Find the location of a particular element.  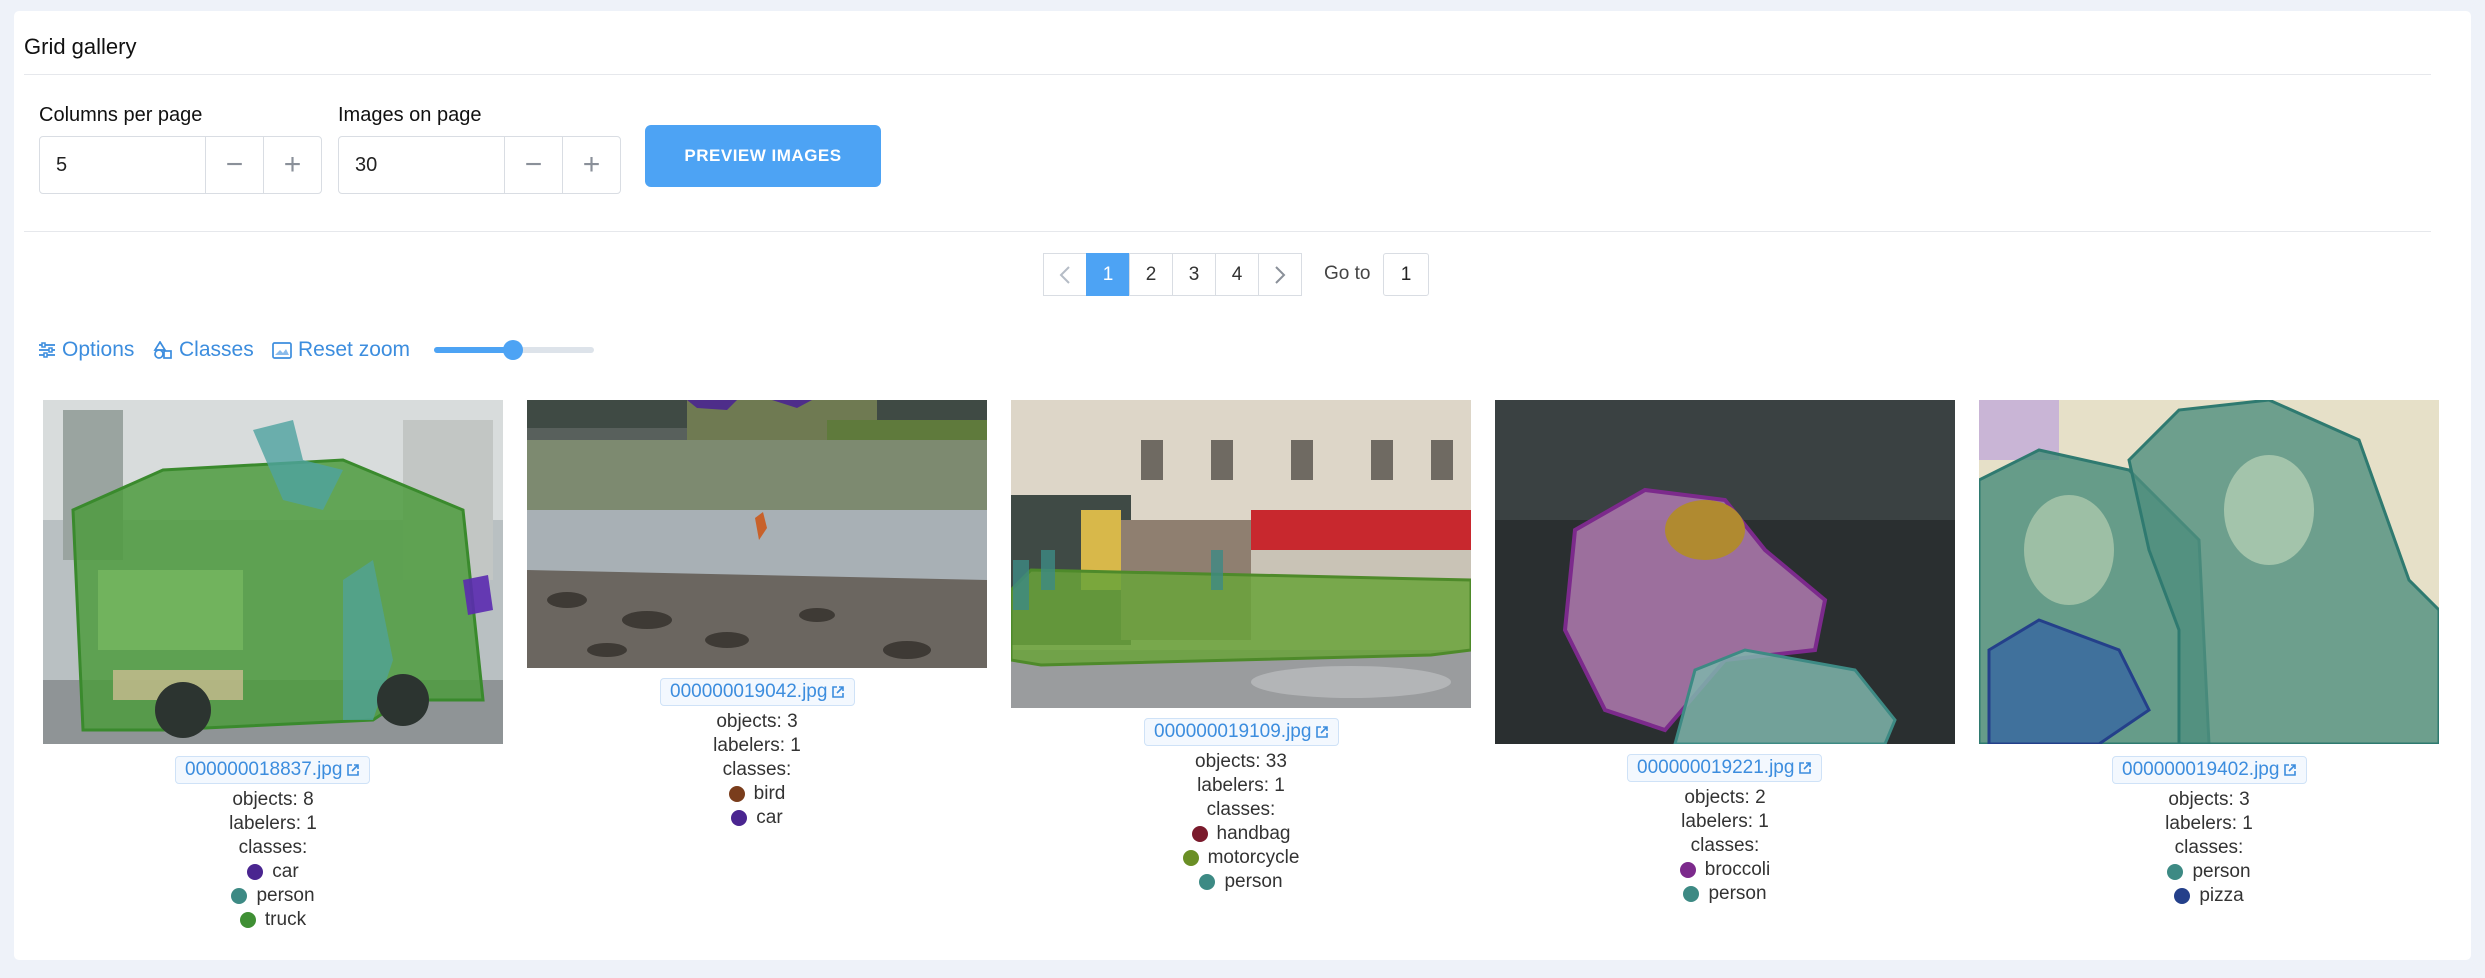

filename-text: 000000019221.jpg is located at coordinates (1716, 767).